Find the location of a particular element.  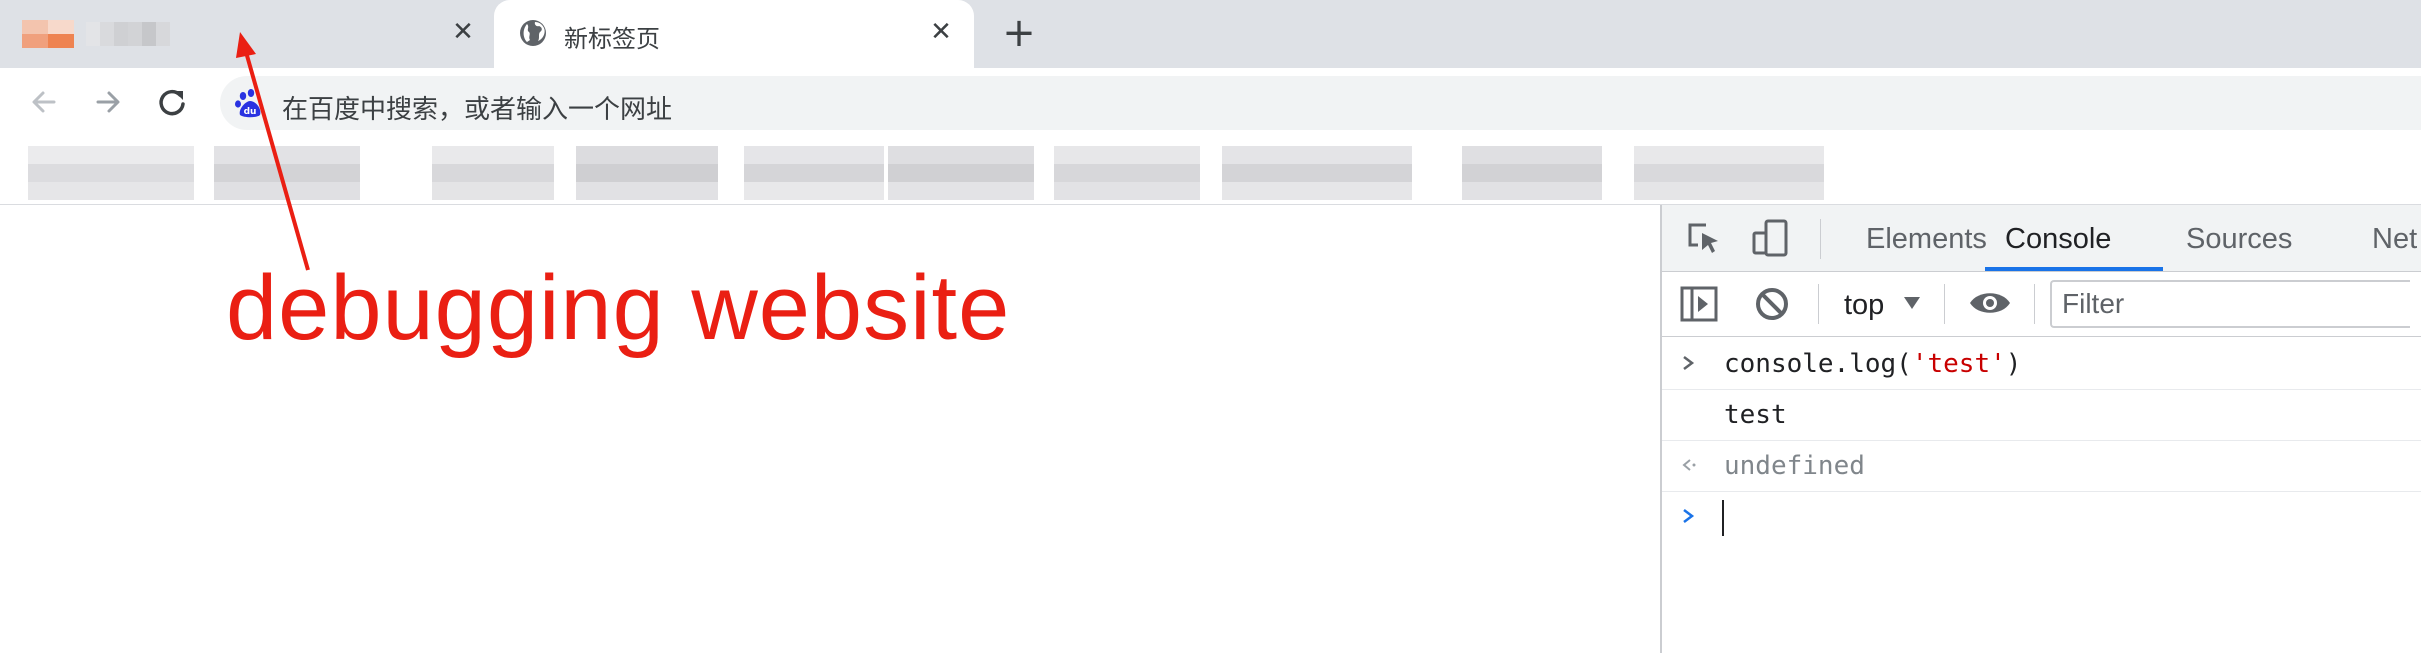

tab-title: 新标签页 is located at coordinates (612, 39).